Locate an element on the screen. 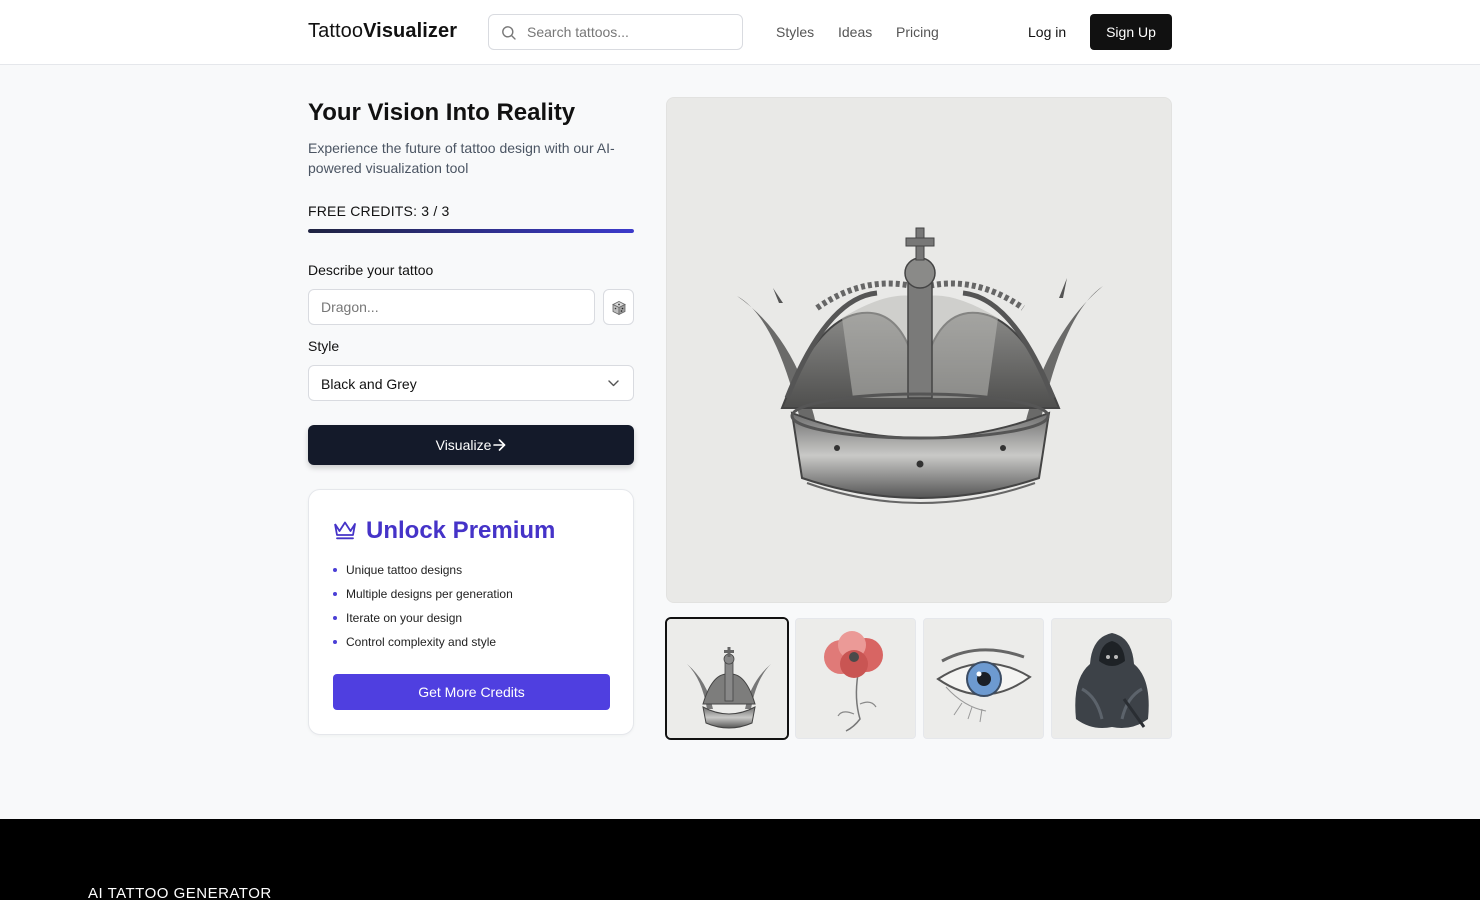  style-select: Black and Grey is located at coordinates (471, 383).